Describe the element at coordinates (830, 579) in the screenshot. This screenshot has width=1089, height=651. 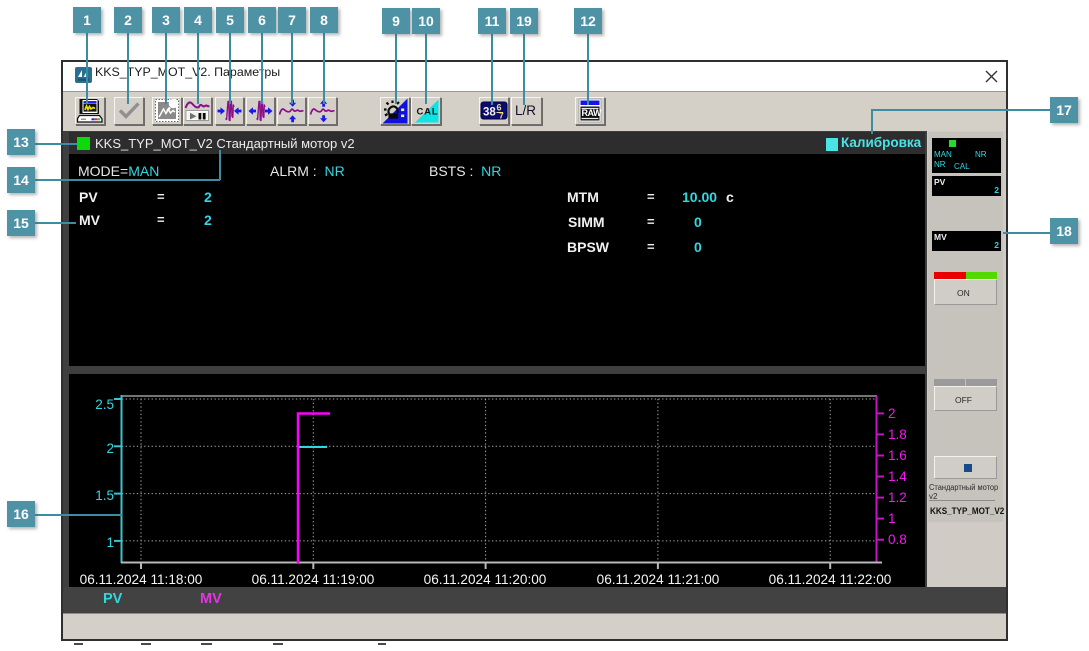
I see `svg-text: 06.11.2024 11:22:00` at that location.